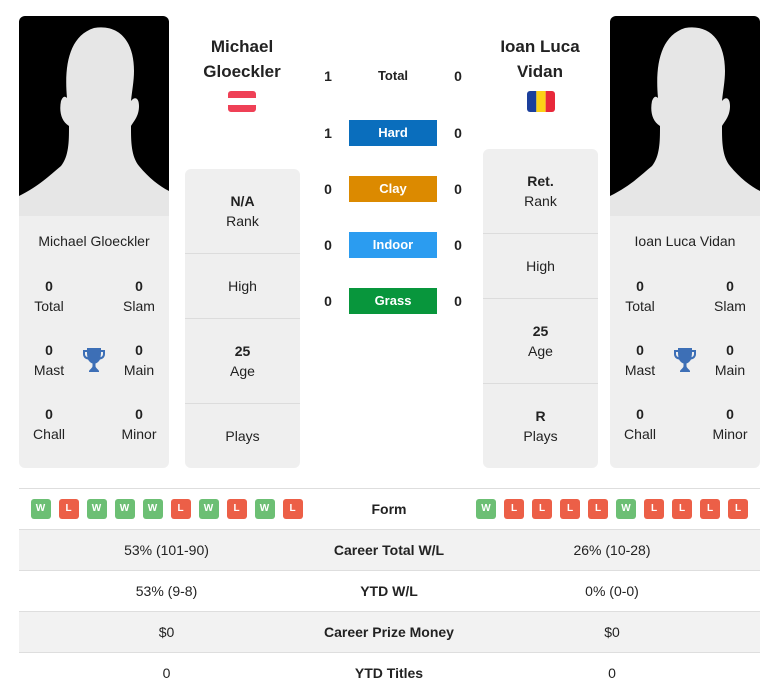 This screenshot has height=699, width=779. I want to click on player-right-ytd-wl: 0% (0-0), so click(612, 591).